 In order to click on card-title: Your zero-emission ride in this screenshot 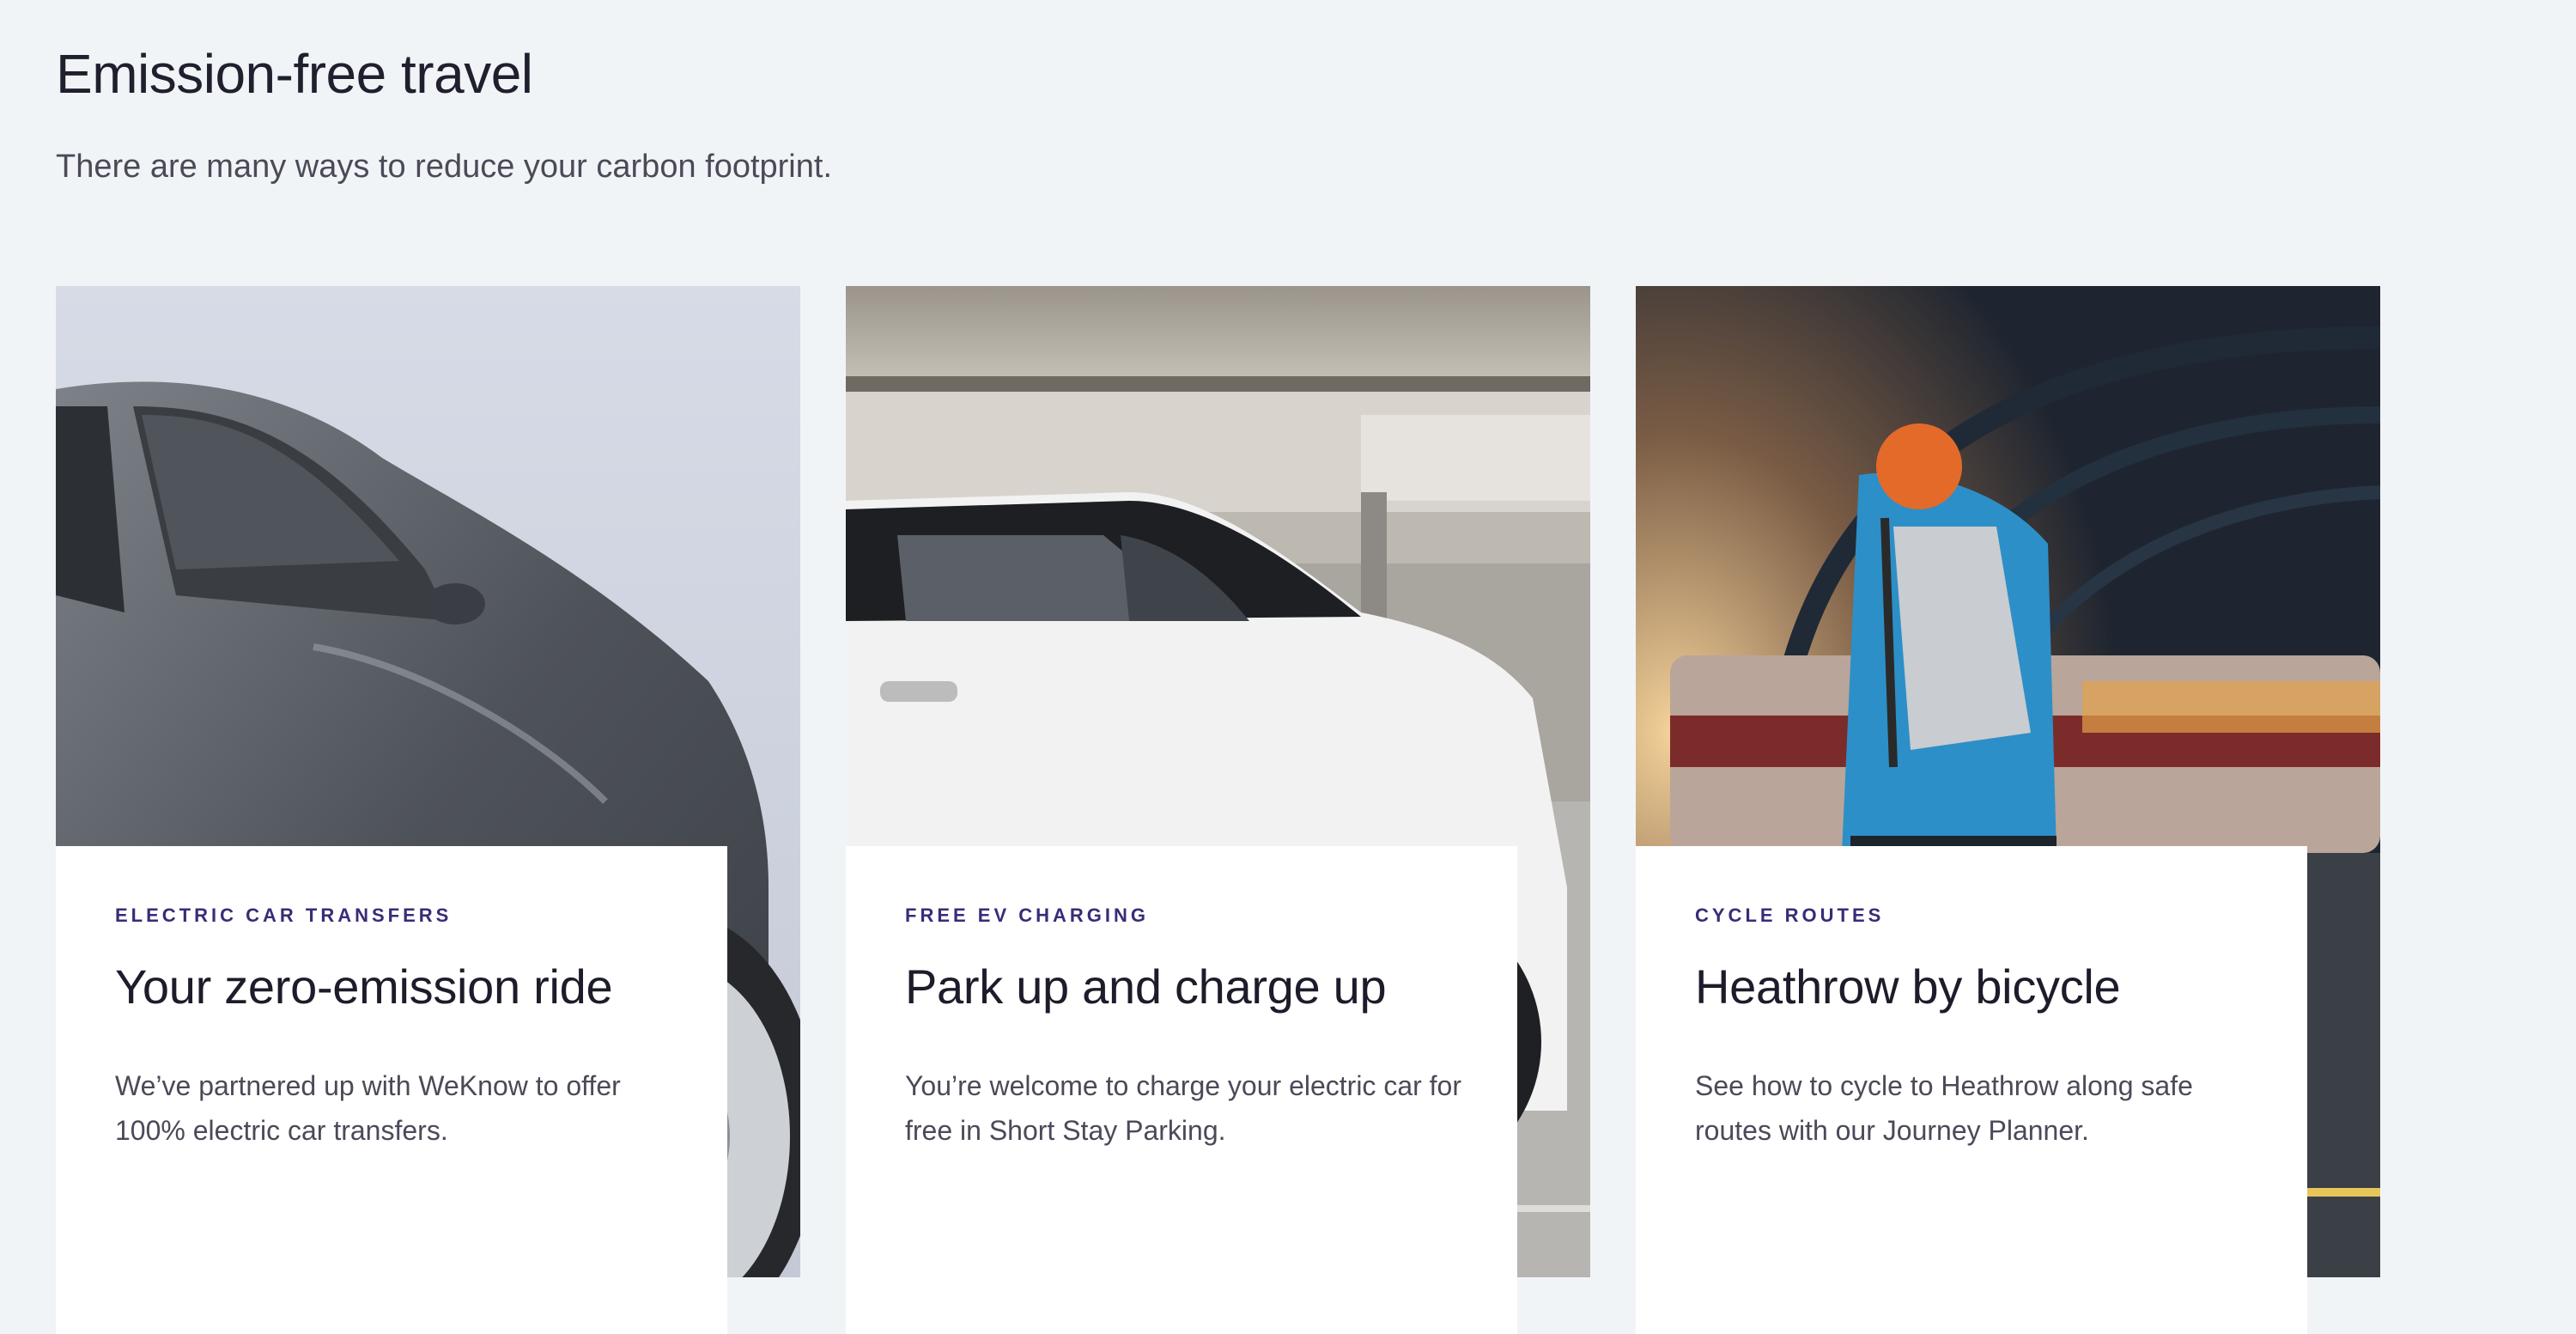, I will do `click(364, 987)`.